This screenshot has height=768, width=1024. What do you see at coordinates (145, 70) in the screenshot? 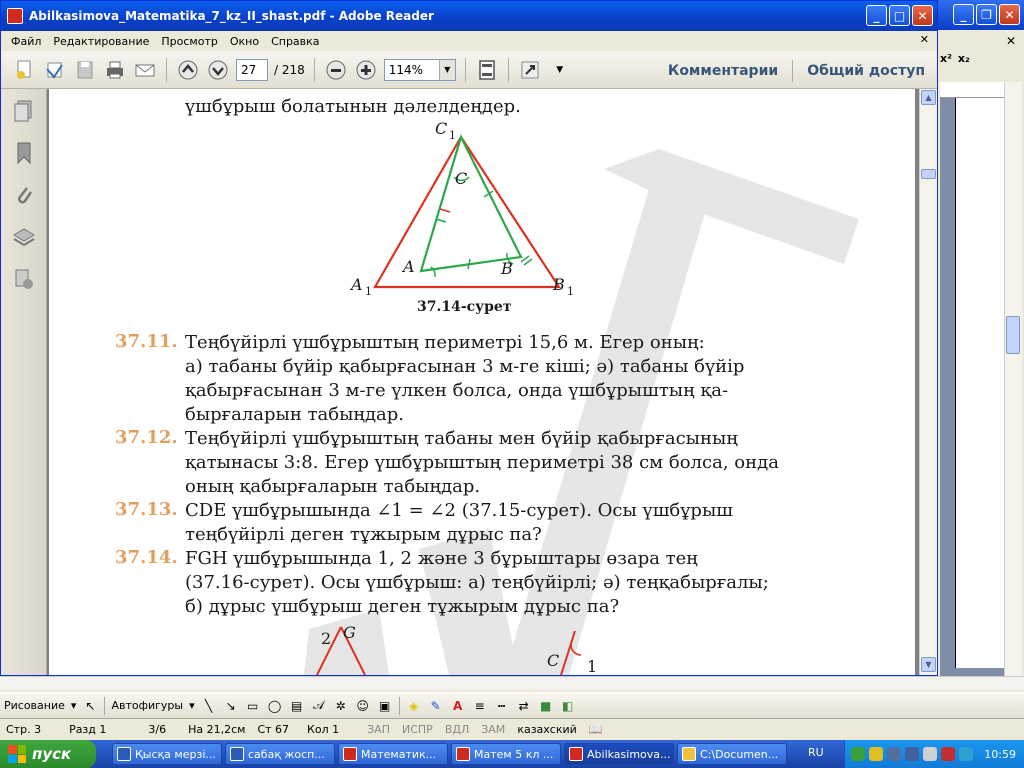
I see `email-icon` at bounding box center [145, 70].